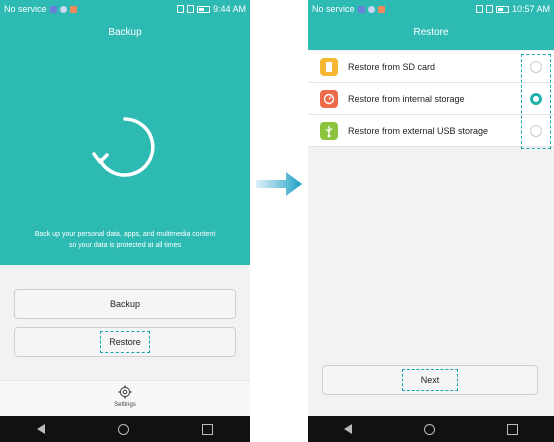  I want to click on backup-title: Backup, so click(125, 32).